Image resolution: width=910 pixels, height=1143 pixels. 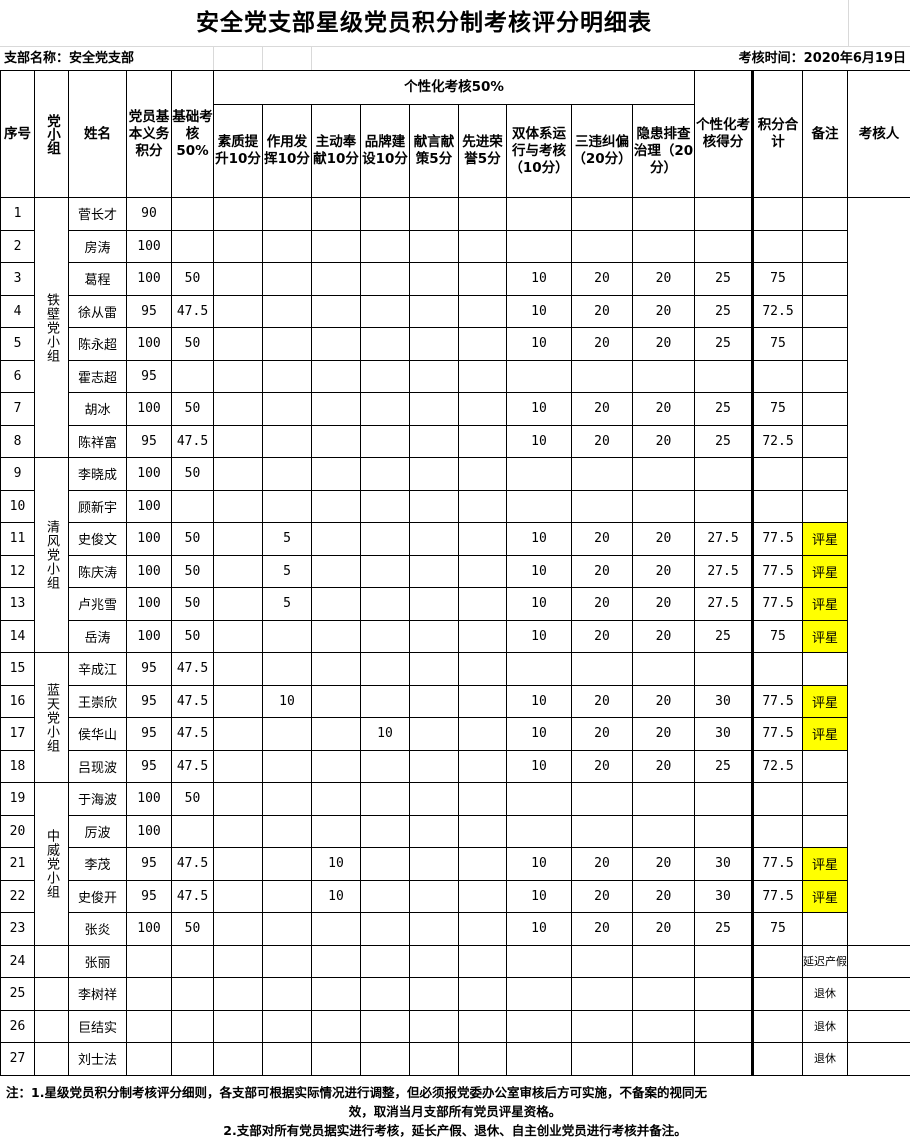 I want to click on cell-name: 陈祥富, so click(x=97, y=441).